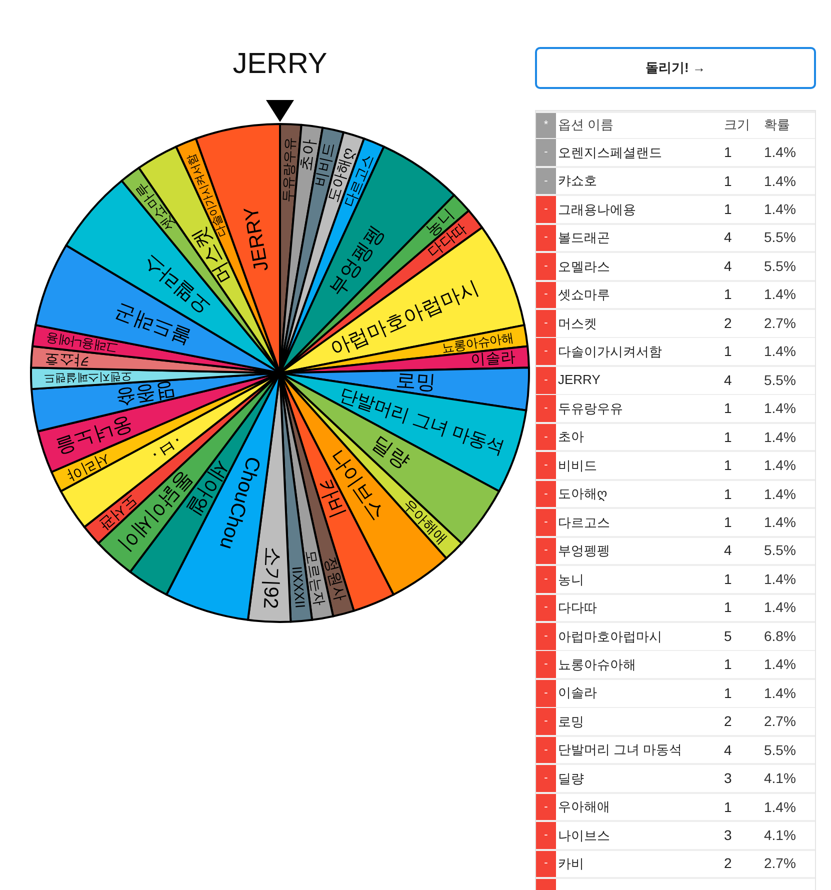 Image resolution: width=831 pixels, height=890 pixels. What do you see at coordinates (578, 693) in the screenshot?
I see `option-name: 이솔라` at bounding box center [578, 693].